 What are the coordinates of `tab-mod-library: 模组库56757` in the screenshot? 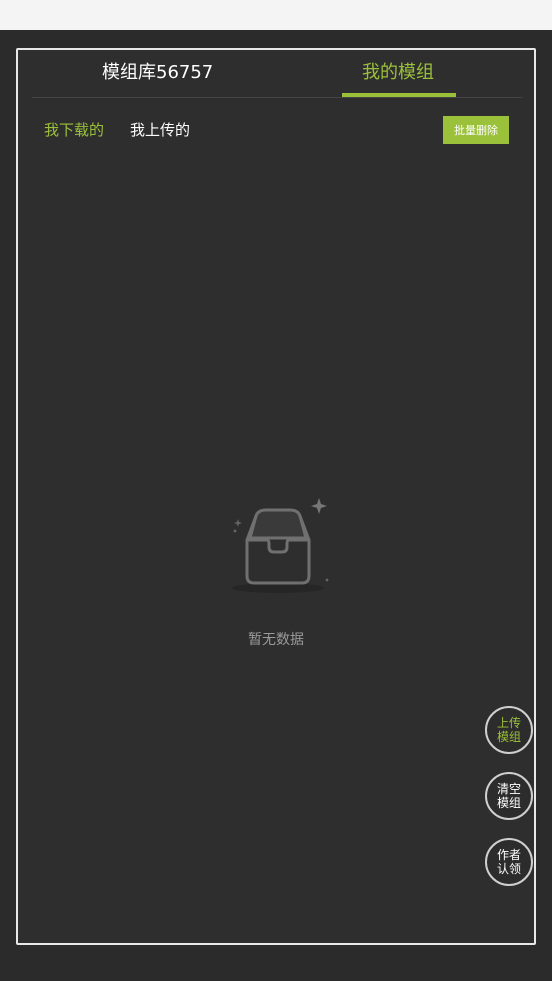 It's located at (157, 73).